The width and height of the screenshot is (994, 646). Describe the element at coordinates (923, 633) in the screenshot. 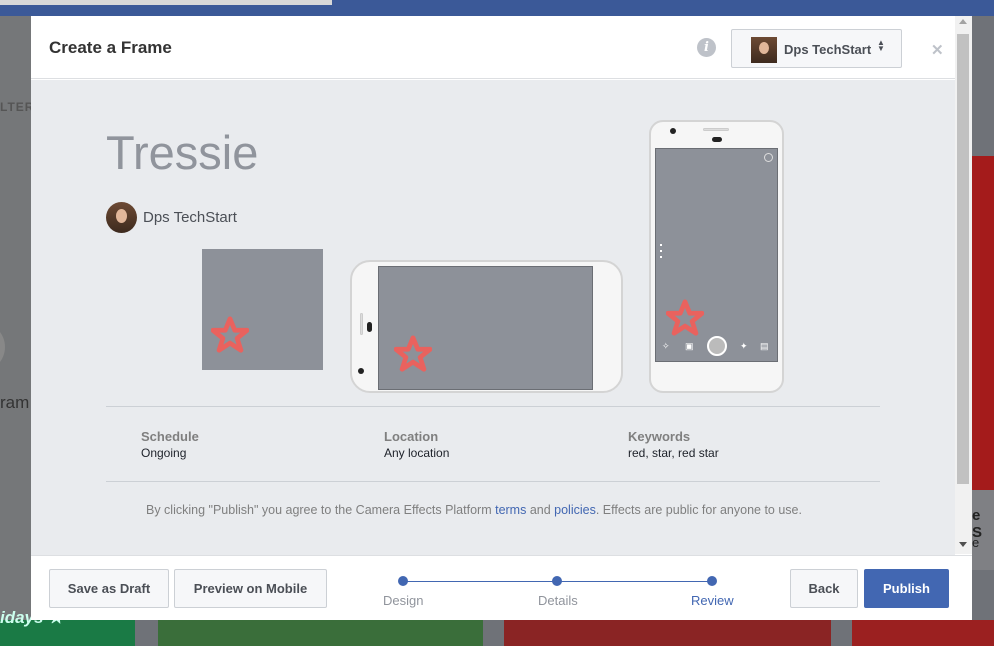

I see `background-tile-red` at that location.